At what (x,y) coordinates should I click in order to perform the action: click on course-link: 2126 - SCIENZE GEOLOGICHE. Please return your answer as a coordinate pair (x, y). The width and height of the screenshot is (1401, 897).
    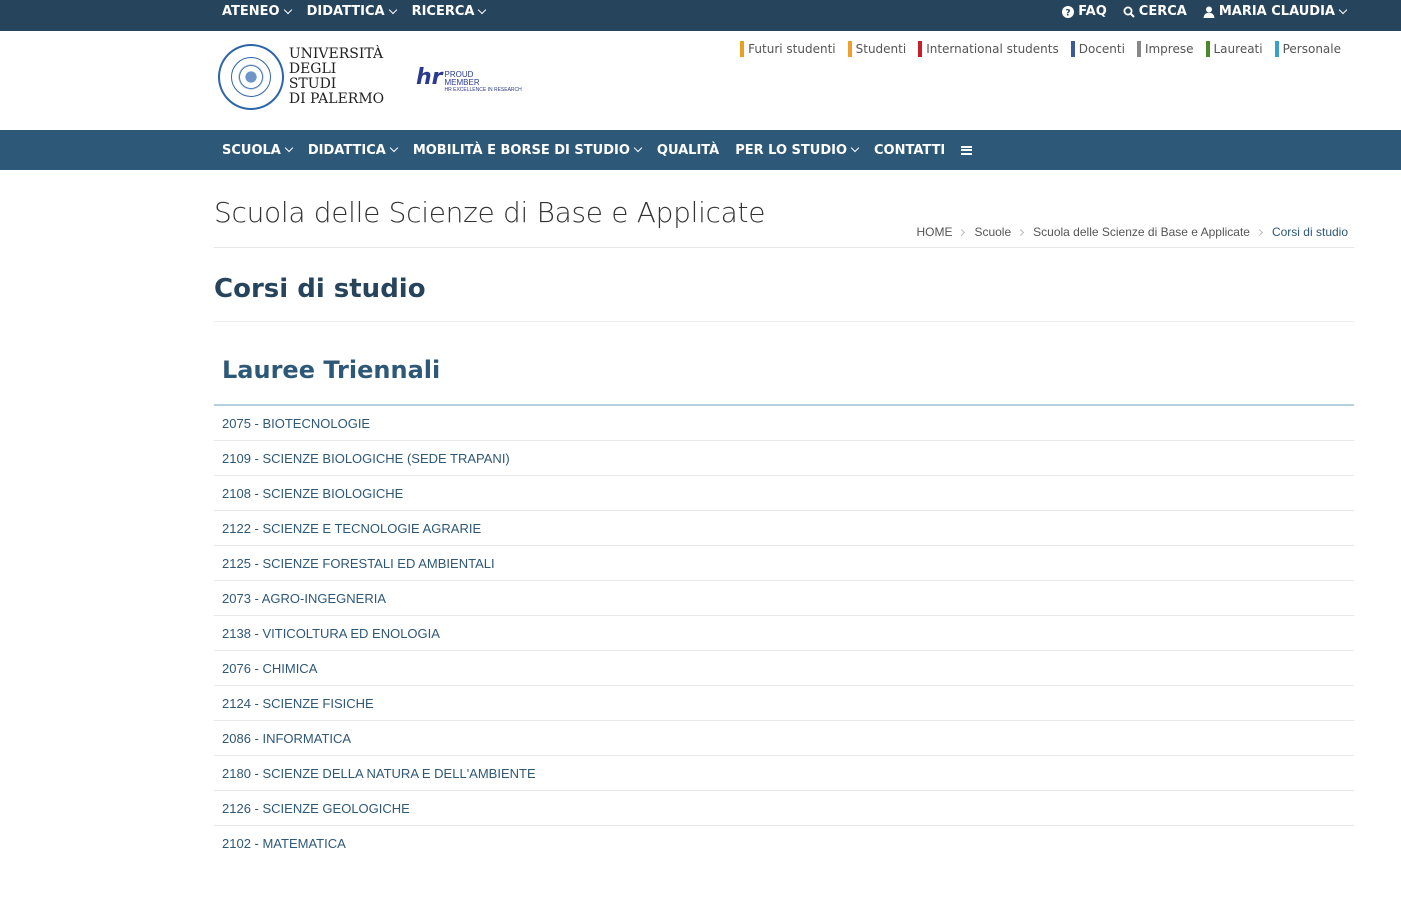
    Looking at the image, I should click on (784, 808).